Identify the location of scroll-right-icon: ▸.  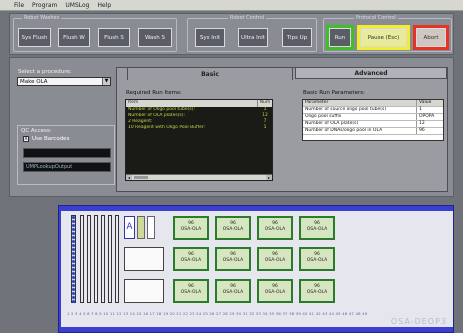
(269, 177).